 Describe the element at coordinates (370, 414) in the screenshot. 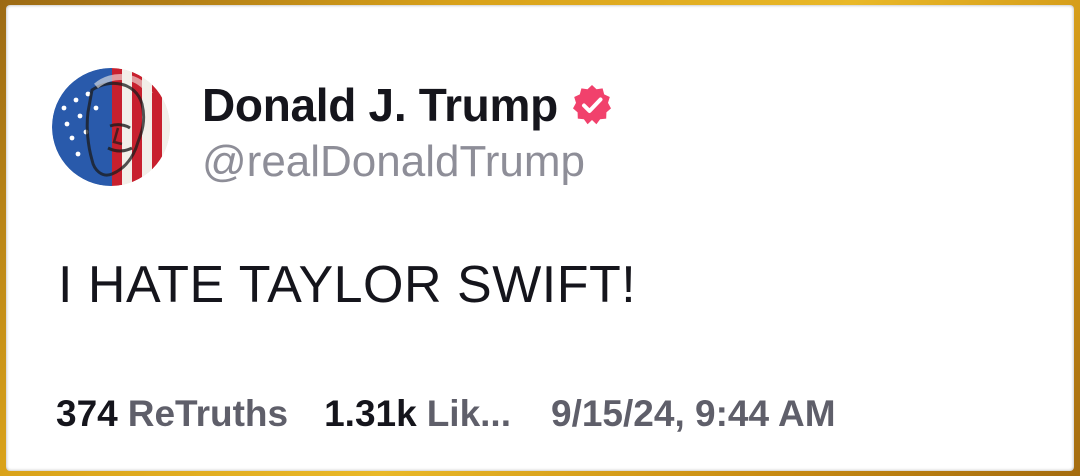

I see `likes-count: 1.31k` at that location.